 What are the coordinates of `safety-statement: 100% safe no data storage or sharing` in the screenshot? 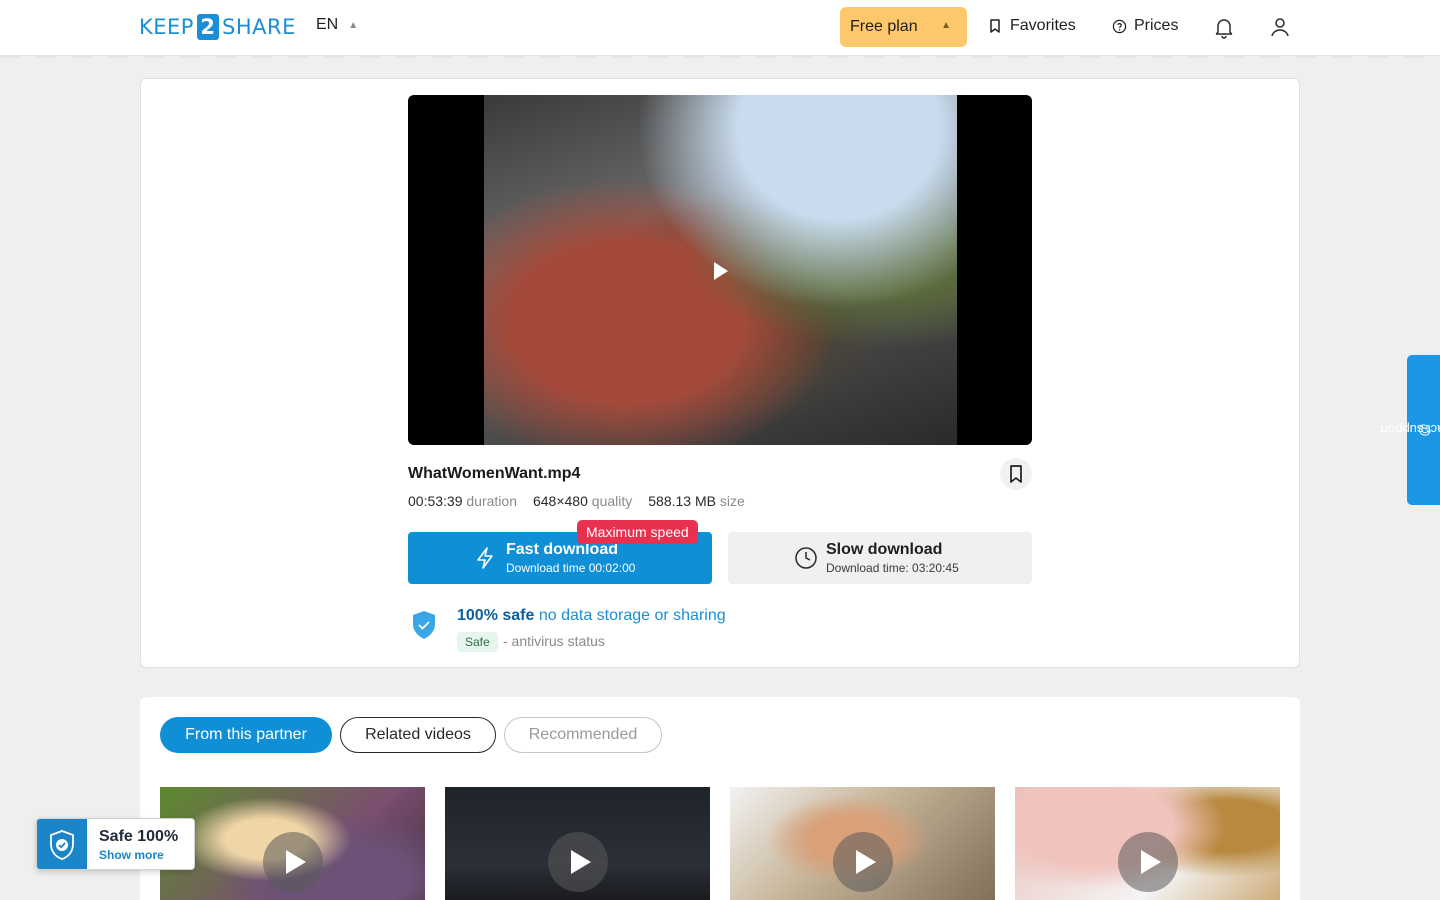 It's located at (591, 616).